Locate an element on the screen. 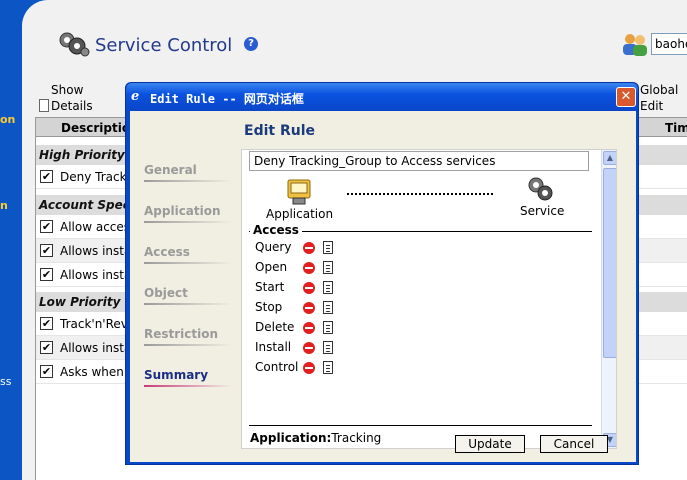  group-label: High Priority is located at coordinates (82, 155).